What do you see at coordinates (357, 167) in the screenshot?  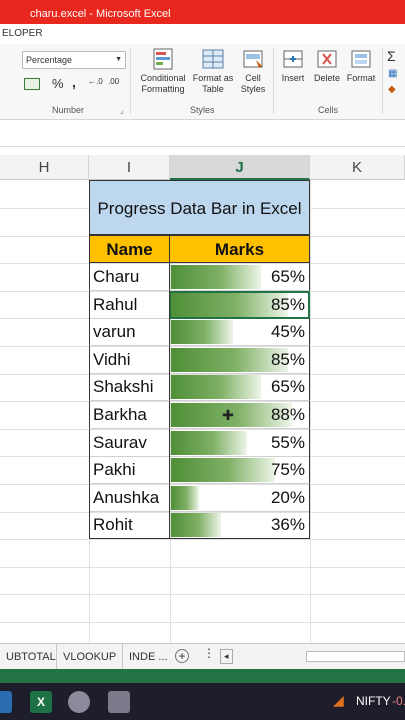 I see `column-header-k: K` at bounding box center [357, 167].